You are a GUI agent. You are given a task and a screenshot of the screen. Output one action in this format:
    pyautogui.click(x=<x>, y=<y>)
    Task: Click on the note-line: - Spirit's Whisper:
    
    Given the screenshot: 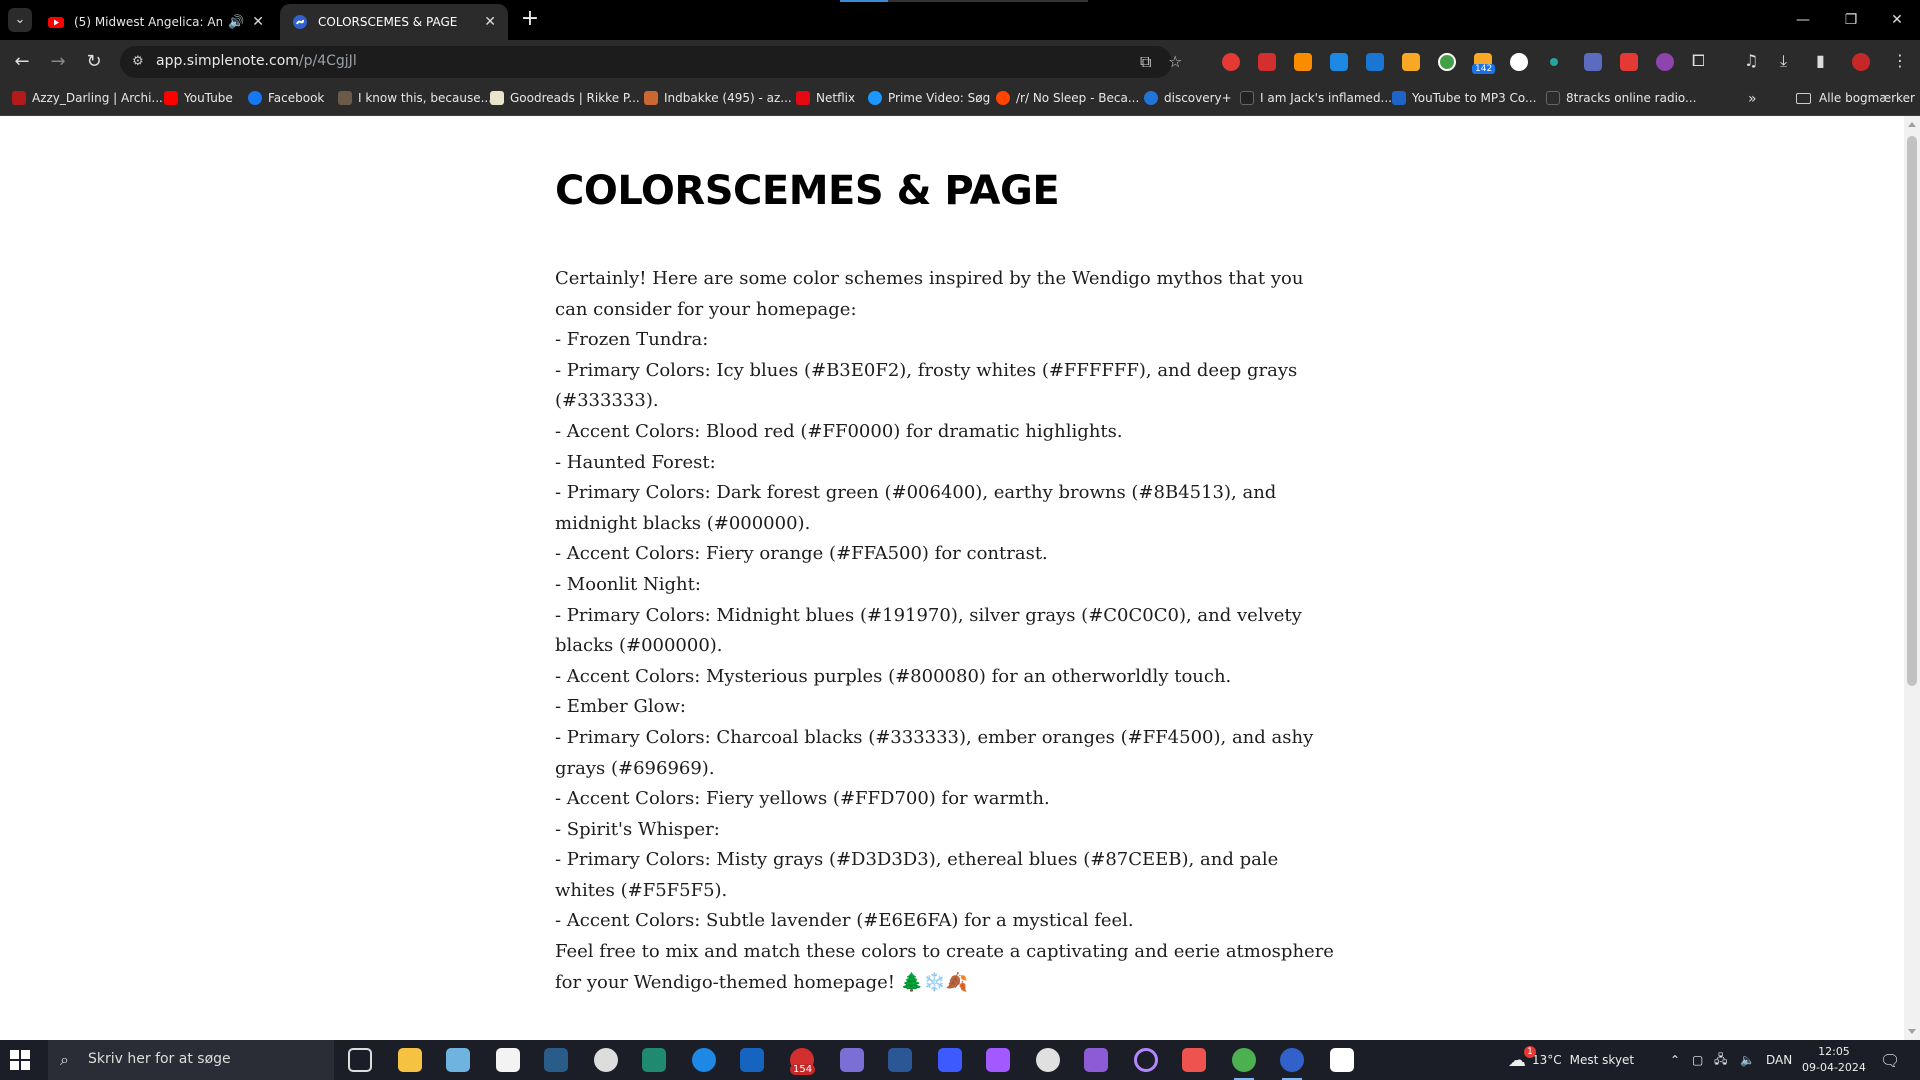 What is the action you would take?
    pyautogui.click(x=637, y=829)
    